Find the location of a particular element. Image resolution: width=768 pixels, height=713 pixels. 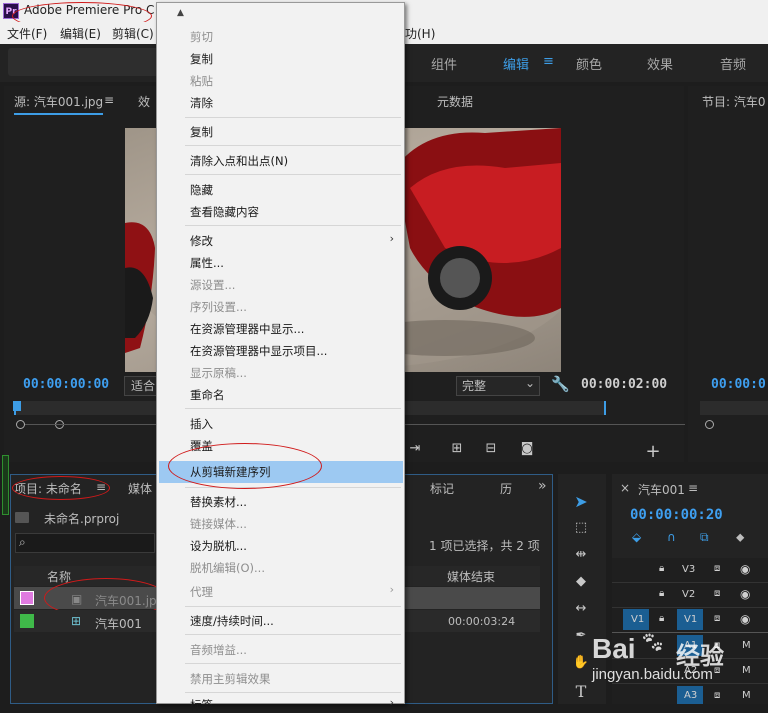

project-file-name: 未命名.prproj is located at coordinates (82, 519).